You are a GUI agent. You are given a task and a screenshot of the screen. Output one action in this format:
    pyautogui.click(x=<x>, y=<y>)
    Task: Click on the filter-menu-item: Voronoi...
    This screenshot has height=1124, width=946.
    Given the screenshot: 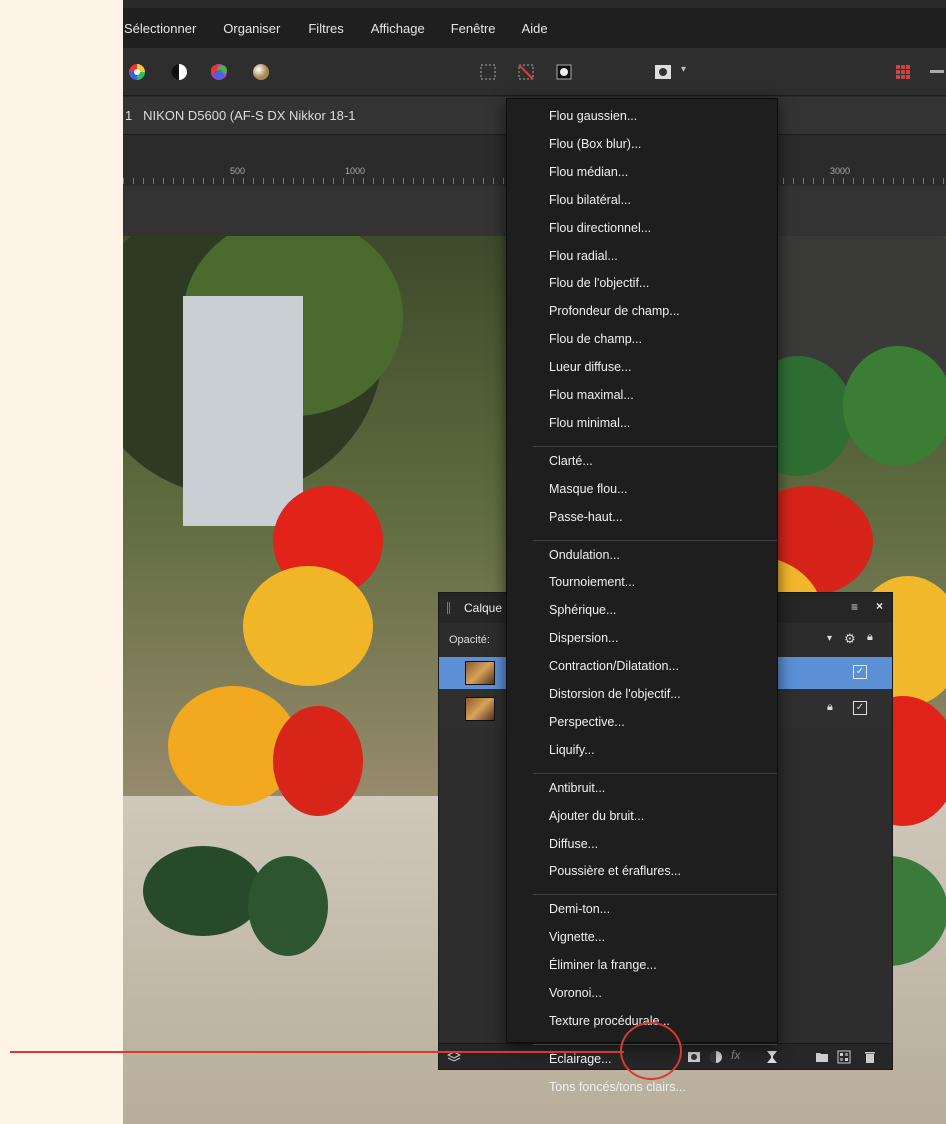 What is the action you would take?
    pyautogui.click(x=575, y=993)
    